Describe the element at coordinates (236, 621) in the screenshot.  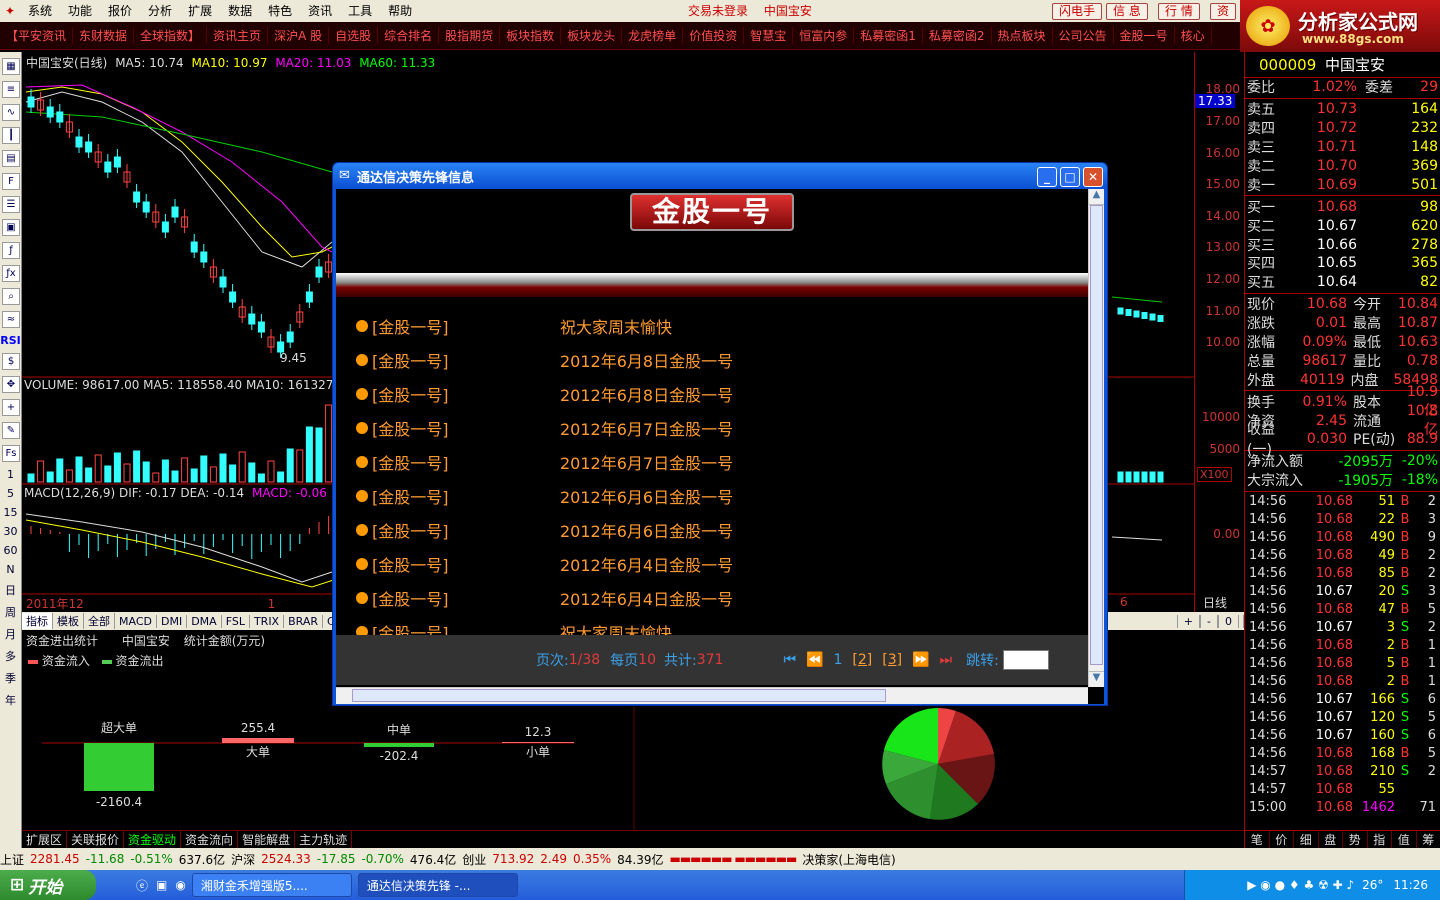
I see `tab-indicator: FSL` at that location.